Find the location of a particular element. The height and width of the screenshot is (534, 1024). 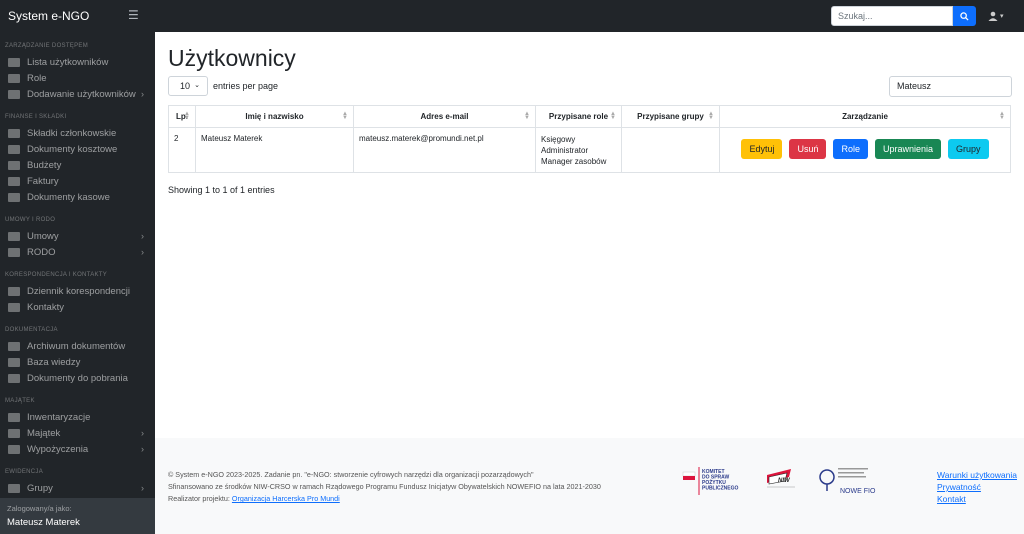

role-item: Księgowy is located at coordinates (558, 139).